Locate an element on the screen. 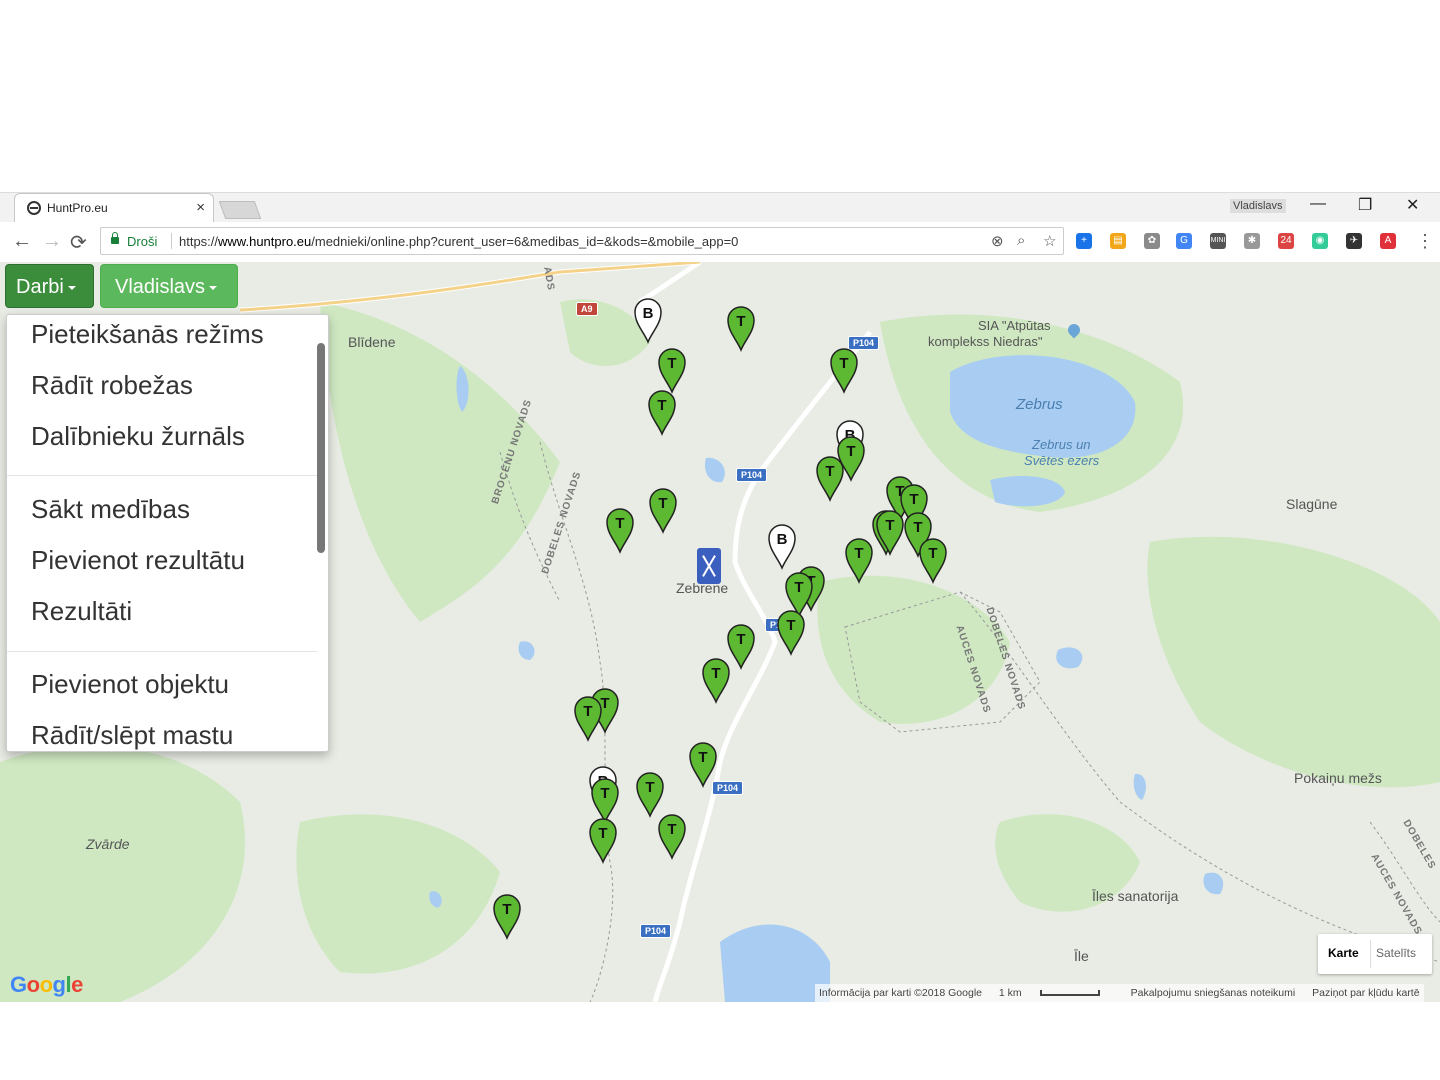 The image size is (1440, 1080). google-logo: Google is located at coordinates (46, 985).